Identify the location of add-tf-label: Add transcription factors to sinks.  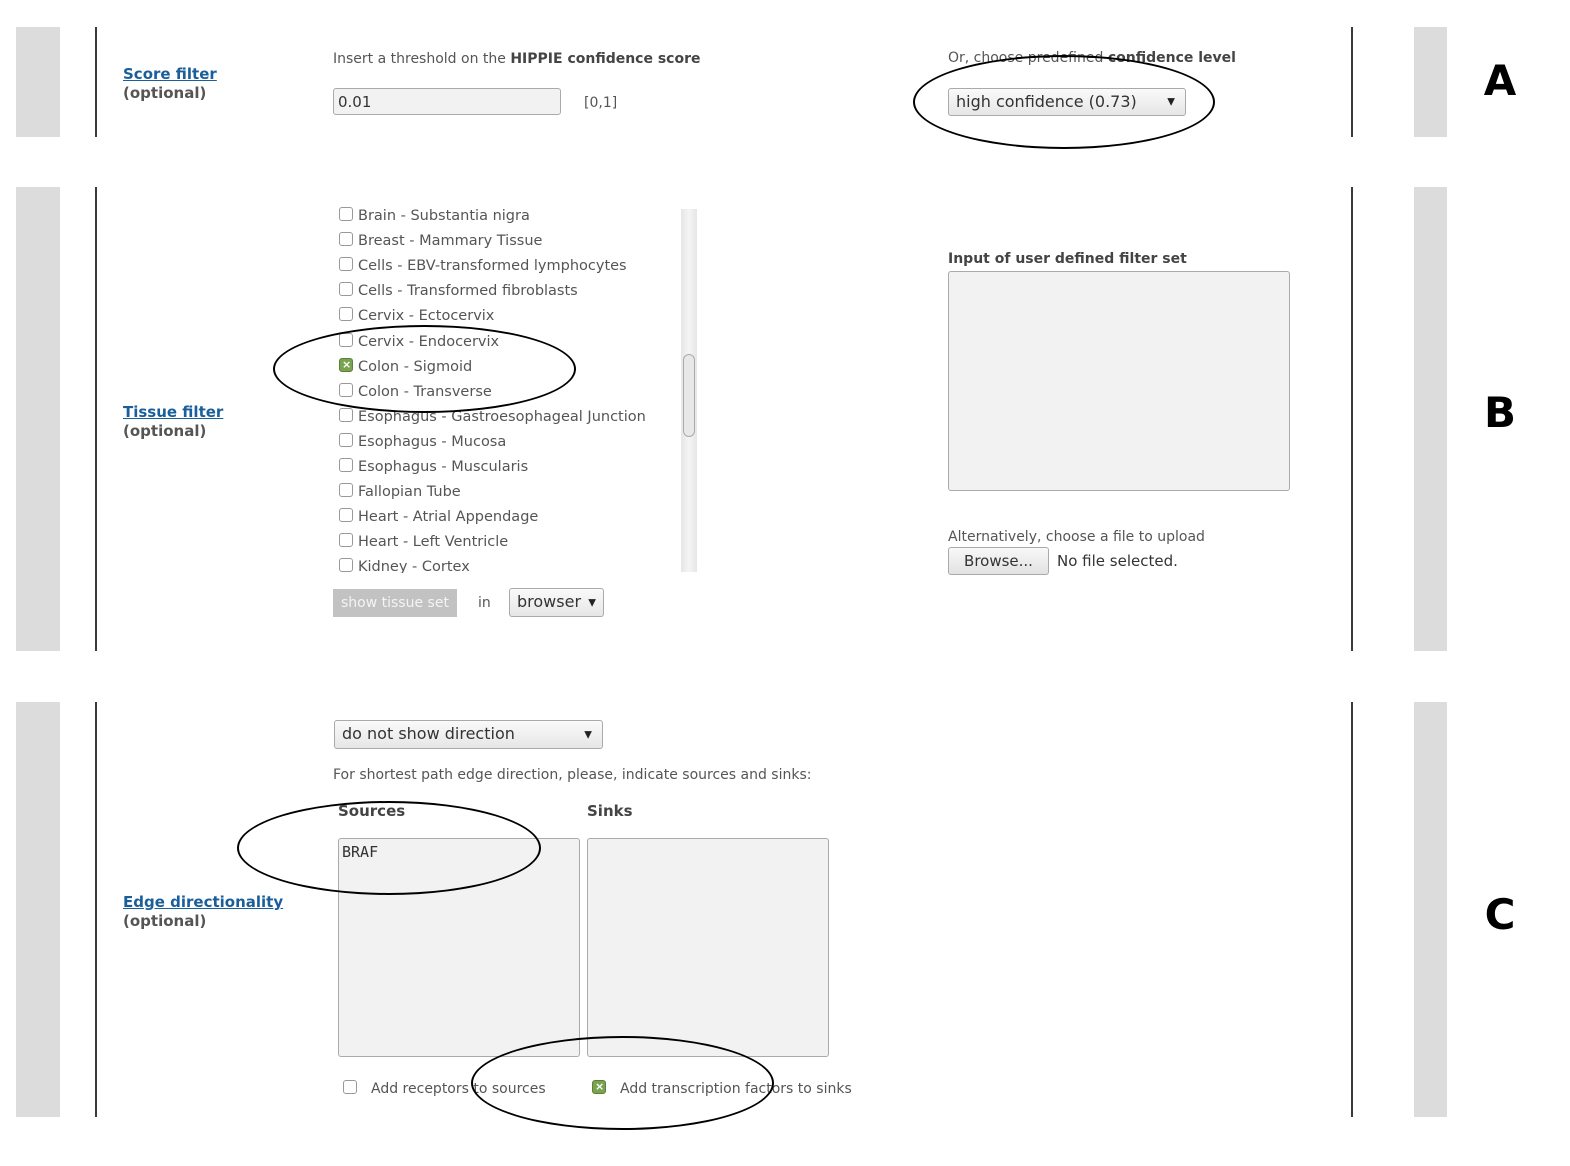
(736, 1089).